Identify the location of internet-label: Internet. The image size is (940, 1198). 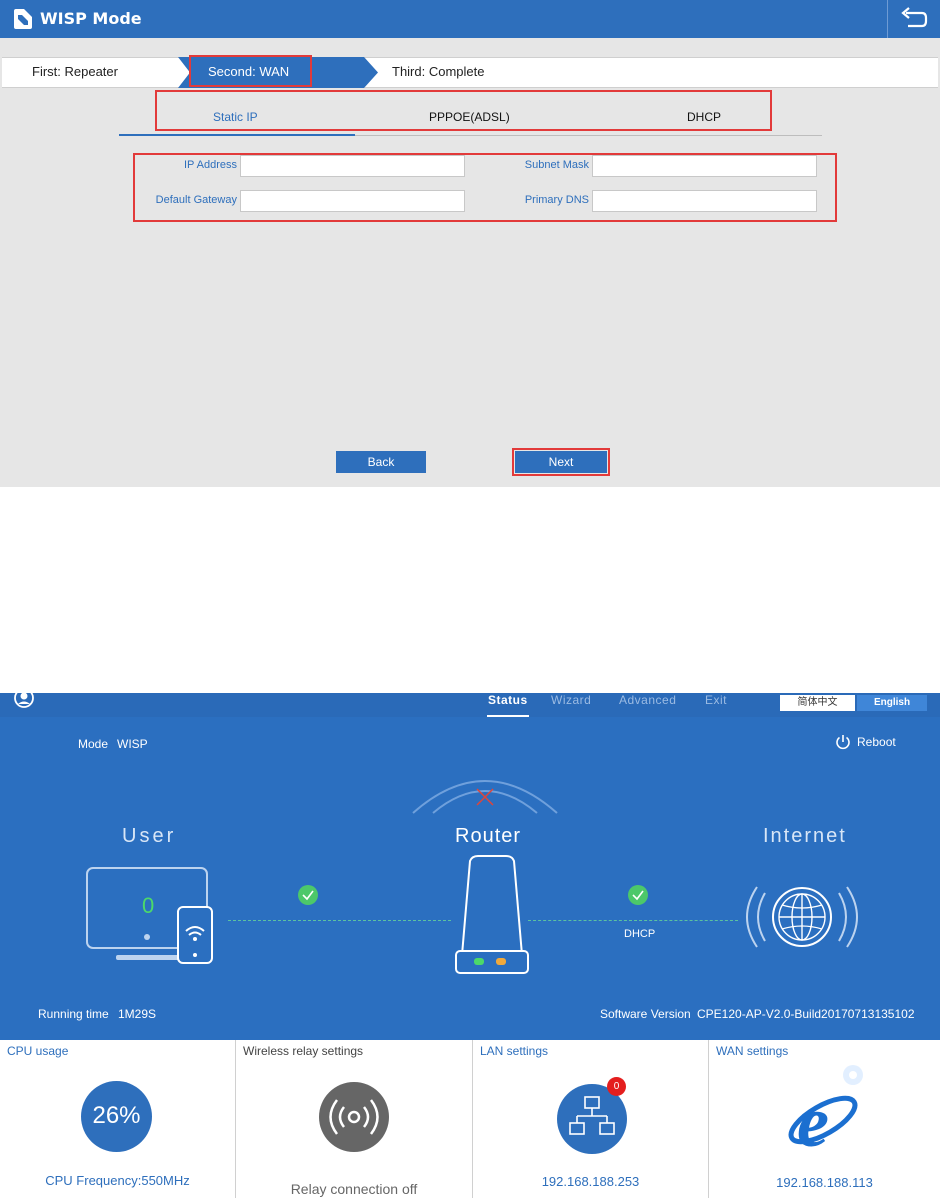
(805, 836).